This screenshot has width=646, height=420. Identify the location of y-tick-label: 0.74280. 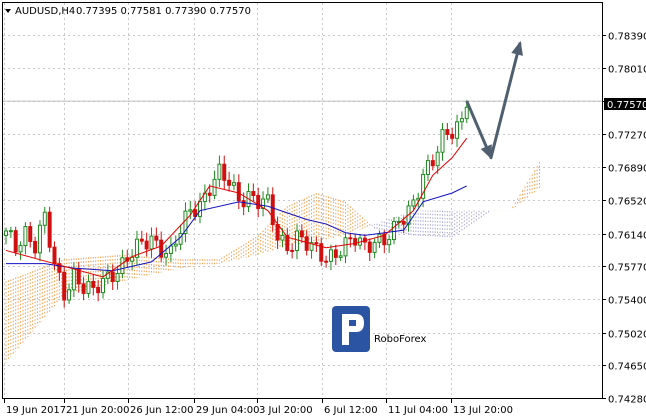
(627, 400).